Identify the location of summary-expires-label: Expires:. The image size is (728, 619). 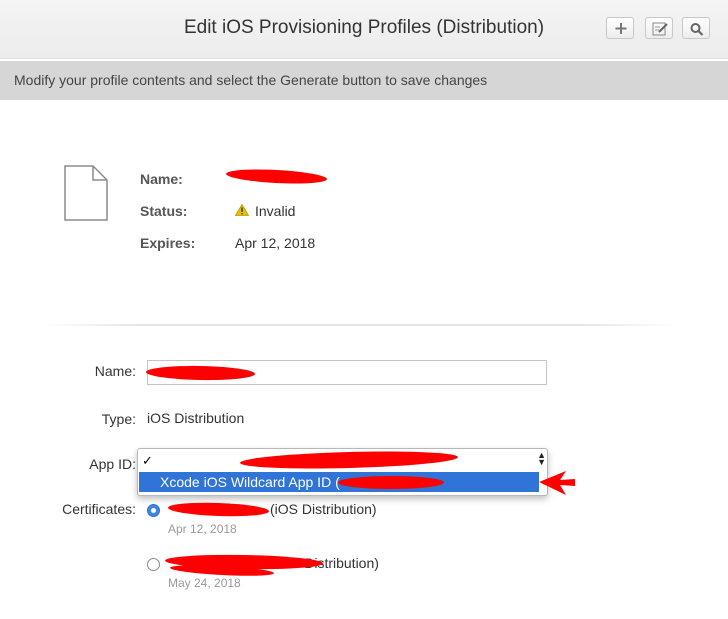
(168, 243).